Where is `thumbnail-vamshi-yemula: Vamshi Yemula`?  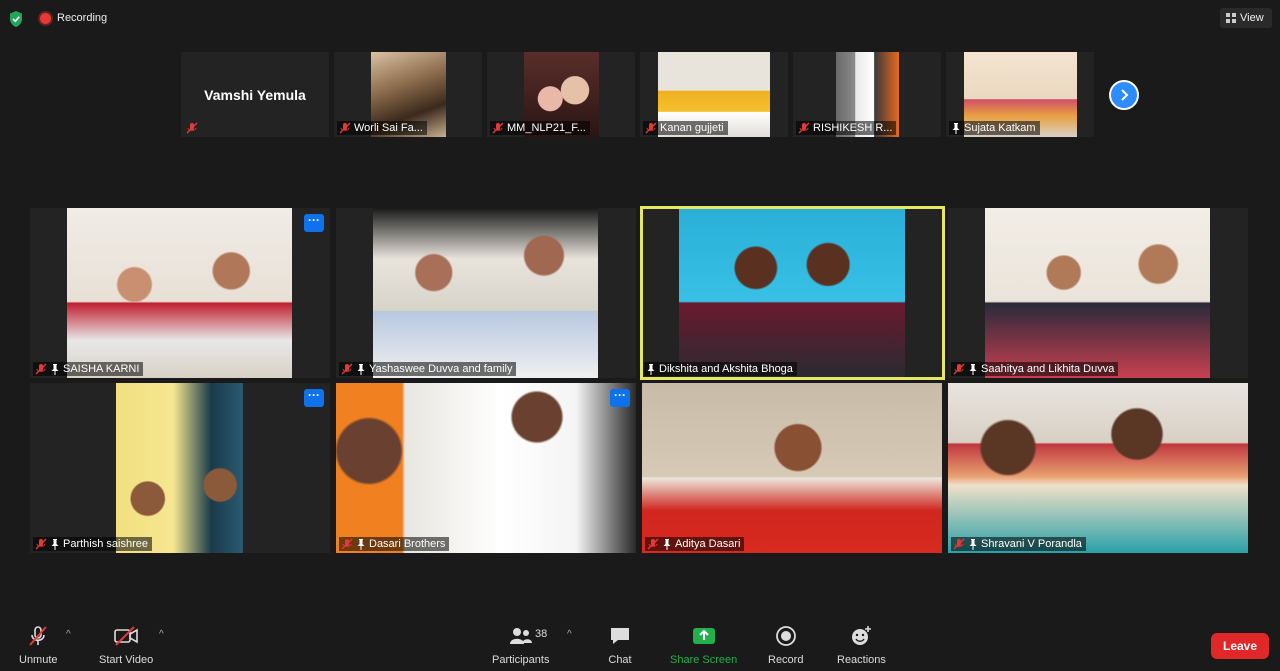 thumbnail-vamshi-yemula: Vamshi Yemula is located at coordinates (255, 94).